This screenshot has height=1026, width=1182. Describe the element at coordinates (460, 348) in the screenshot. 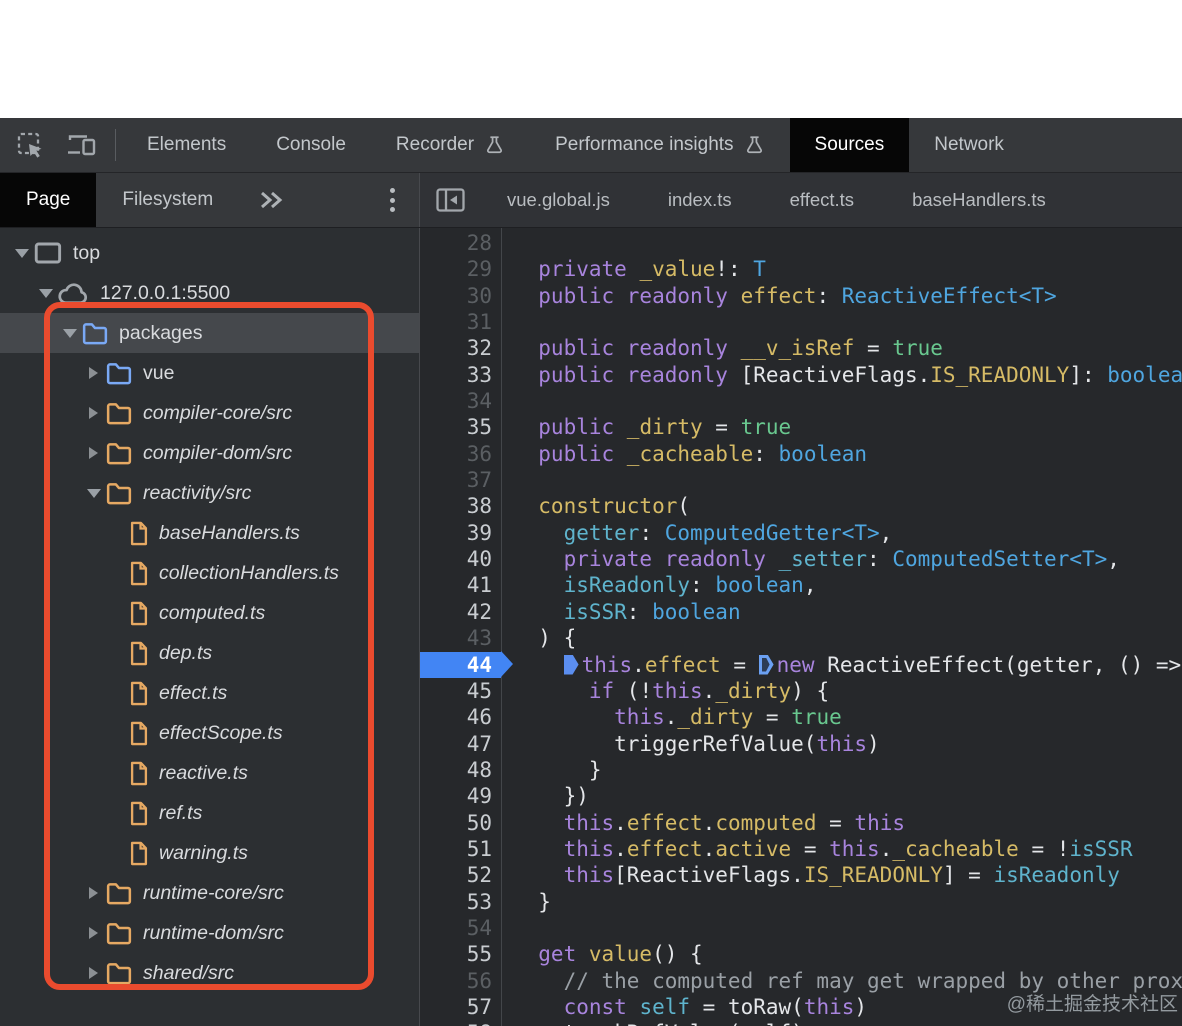

I see `line-number: 32` at that location.